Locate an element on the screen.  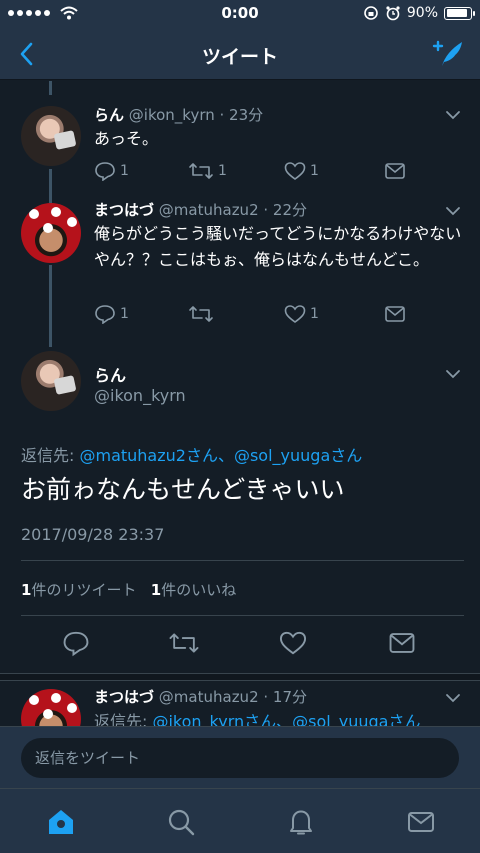
focused-actions is located at coordinates (240, 644).